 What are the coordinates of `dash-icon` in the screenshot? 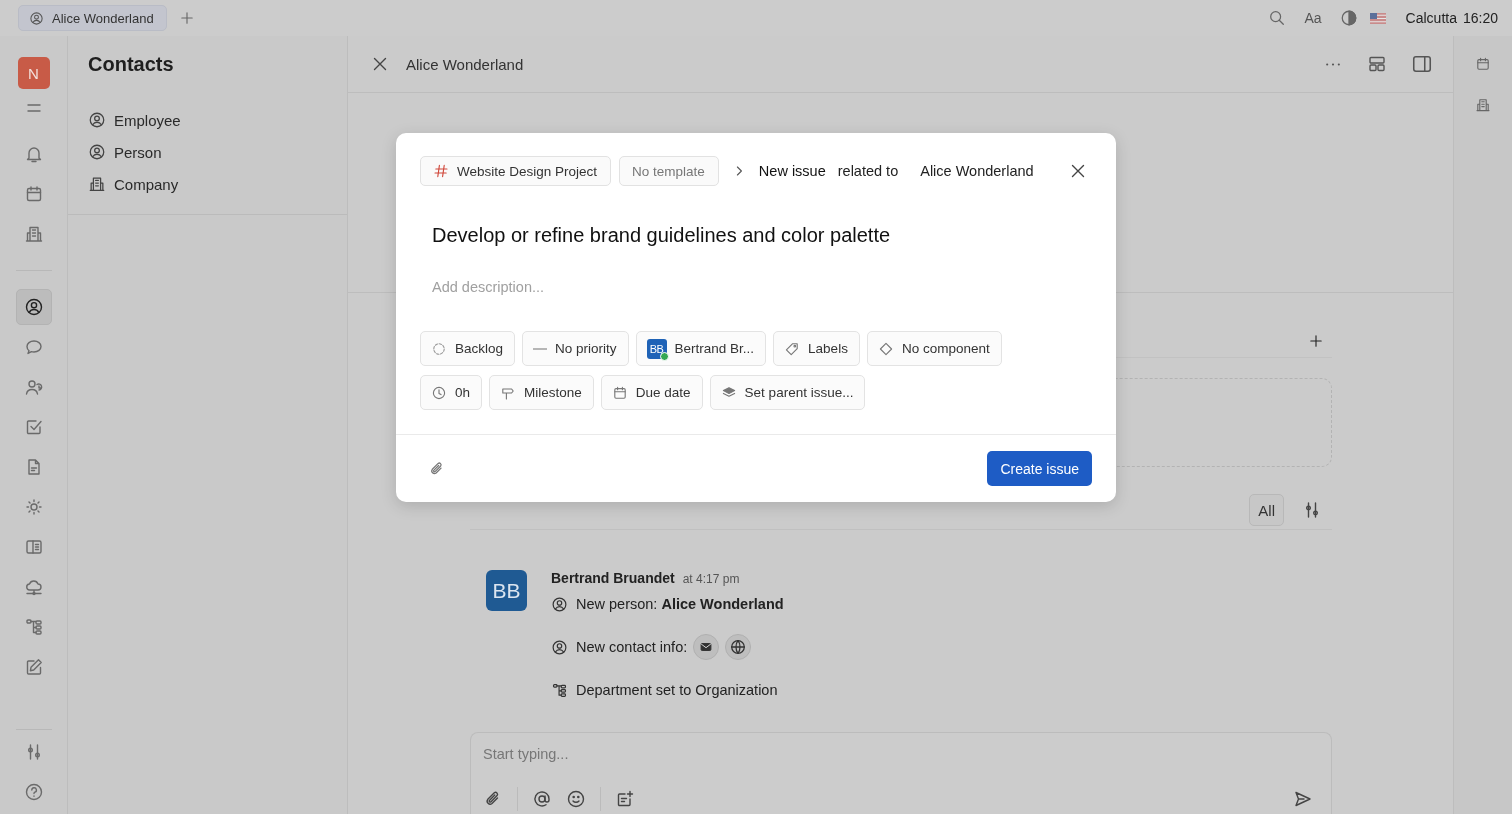 It's located at (540, 348).